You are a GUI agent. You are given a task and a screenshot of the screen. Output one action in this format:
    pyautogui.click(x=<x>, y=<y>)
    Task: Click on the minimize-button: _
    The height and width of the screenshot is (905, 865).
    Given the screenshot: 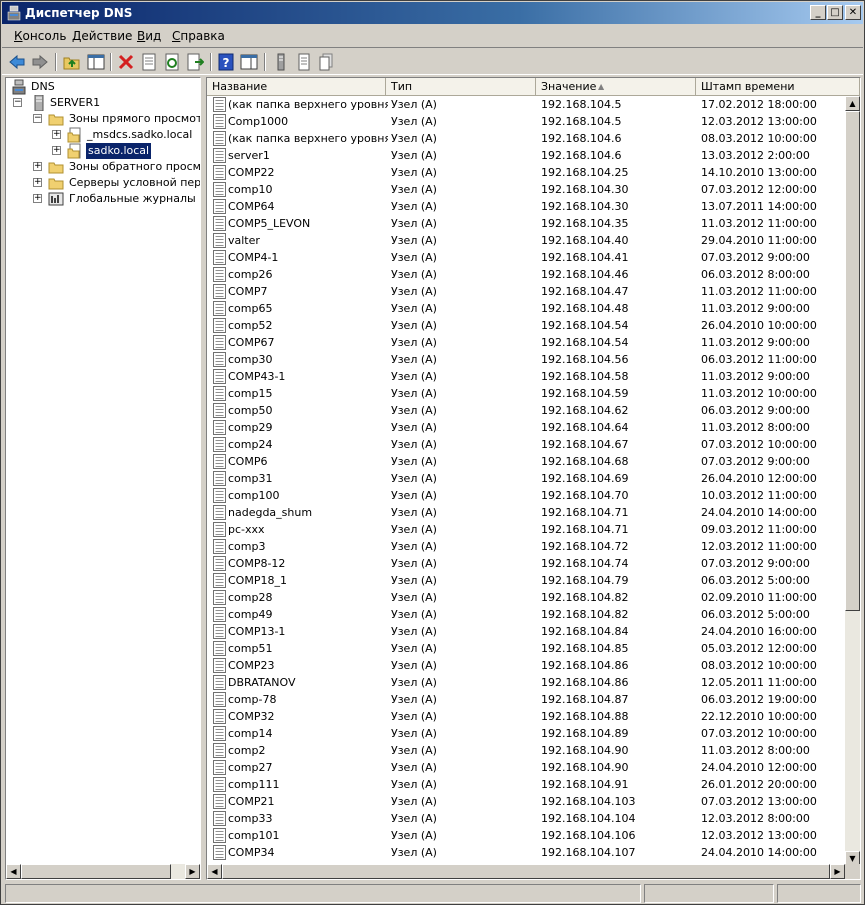 What is the action you would take?
    pyautogui.click(x=818, y=12)
    